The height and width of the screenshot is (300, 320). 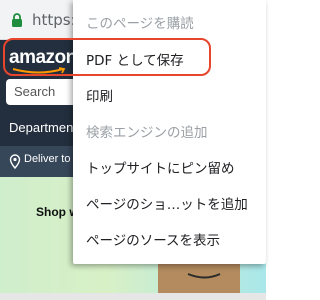 I want to click on lock-icon, so click(x=17, y=20).